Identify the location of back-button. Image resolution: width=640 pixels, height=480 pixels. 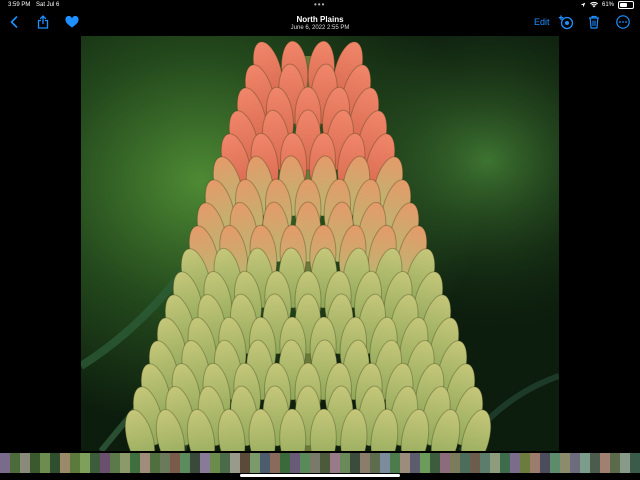
(14, 22).